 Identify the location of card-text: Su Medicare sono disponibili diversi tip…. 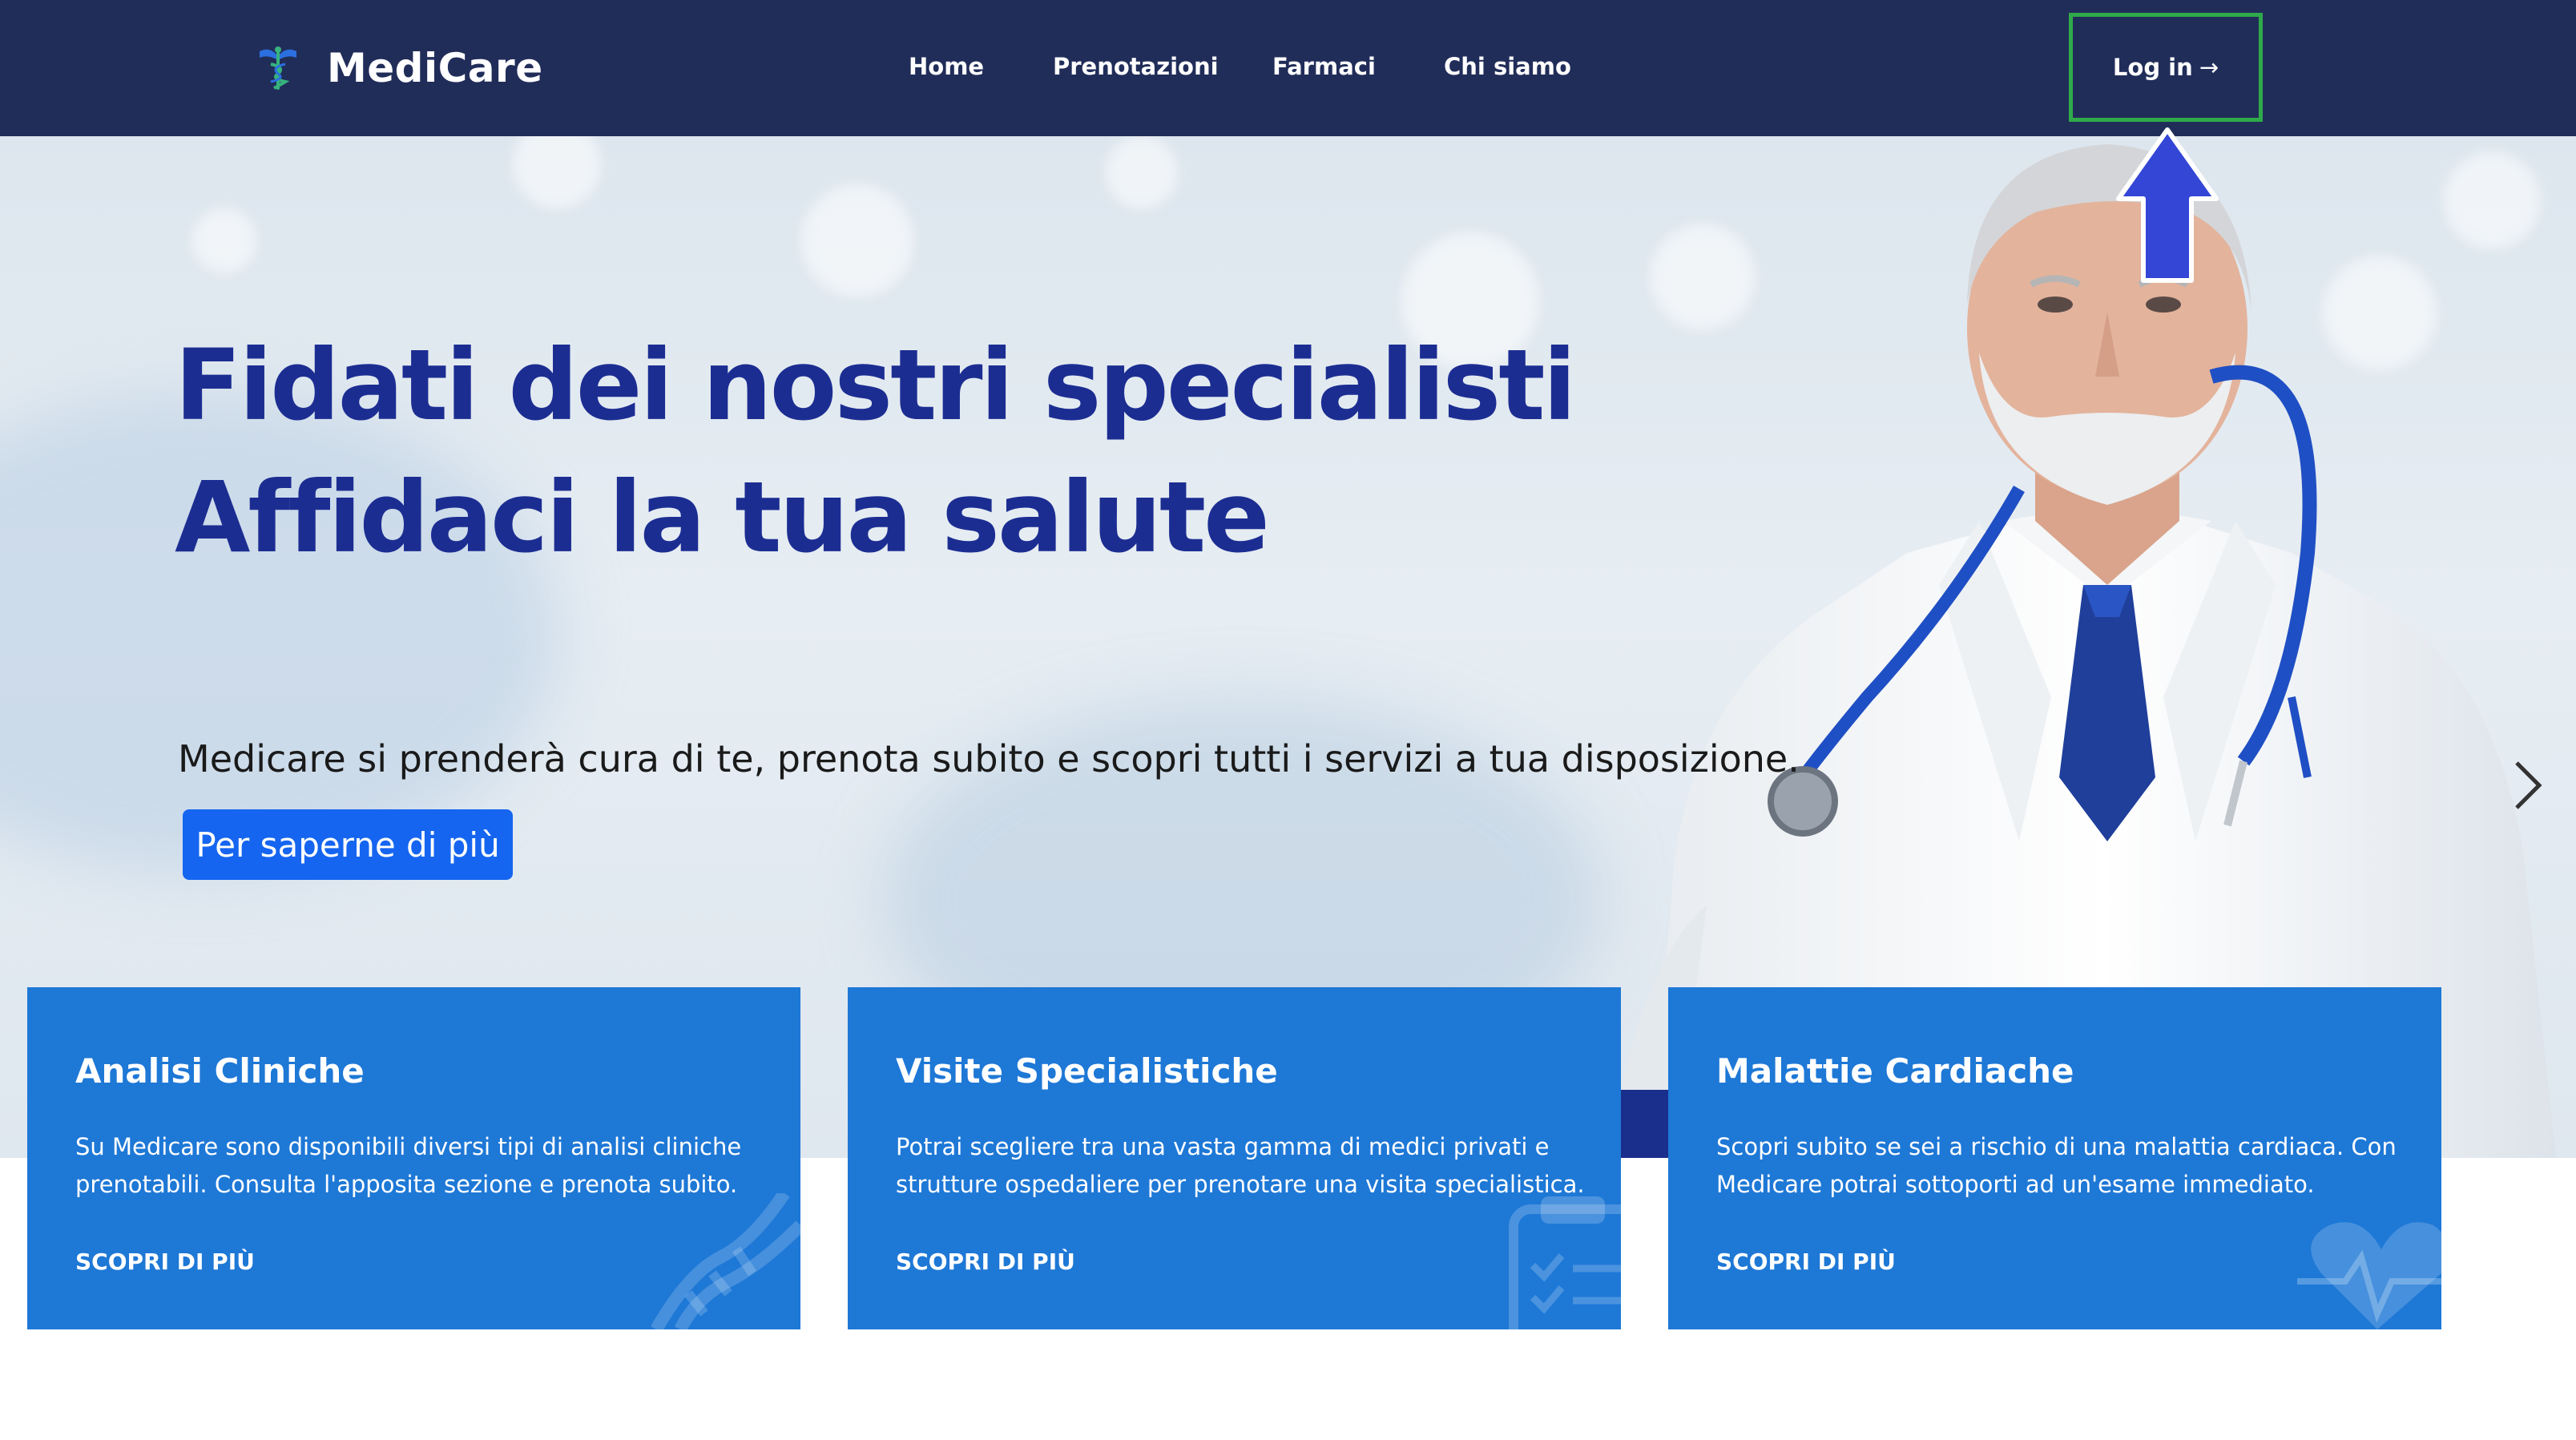
(408, 1165).